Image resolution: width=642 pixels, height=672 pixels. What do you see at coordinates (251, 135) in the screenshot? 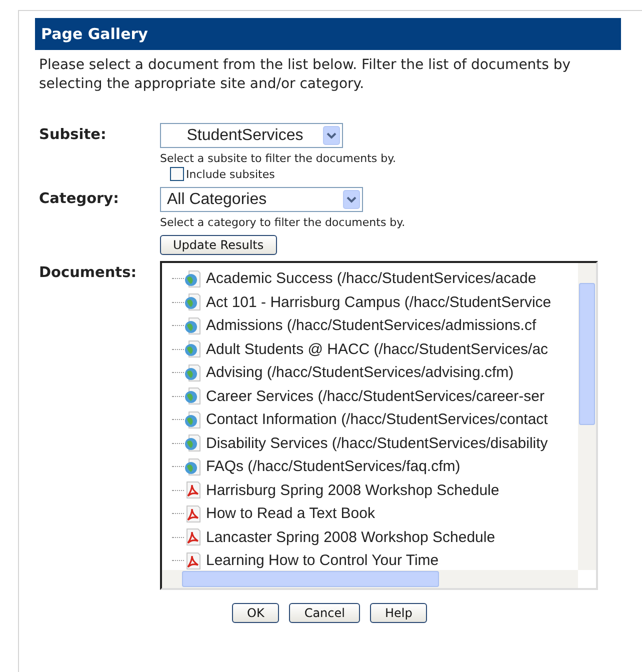
I see `subsite-dropdown: StudentServices` at bounding box center [251, 135].